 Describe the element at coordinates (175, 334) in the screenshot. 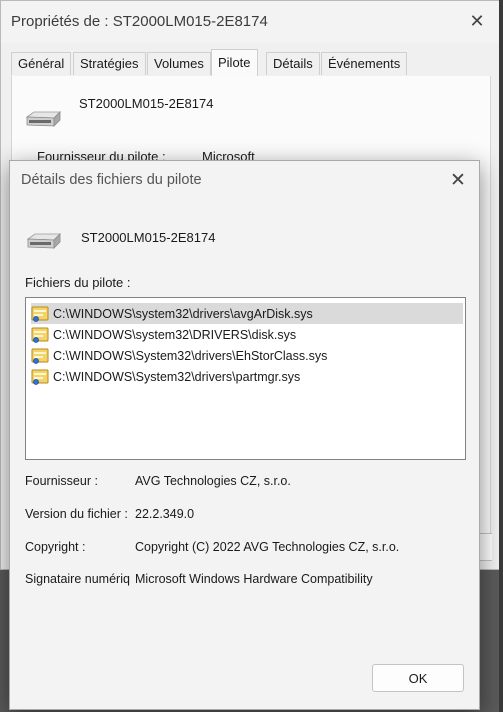

I see `driver-file-path: C:\WINDOWS\system32\DRIVERS\disk.sys` at that location.